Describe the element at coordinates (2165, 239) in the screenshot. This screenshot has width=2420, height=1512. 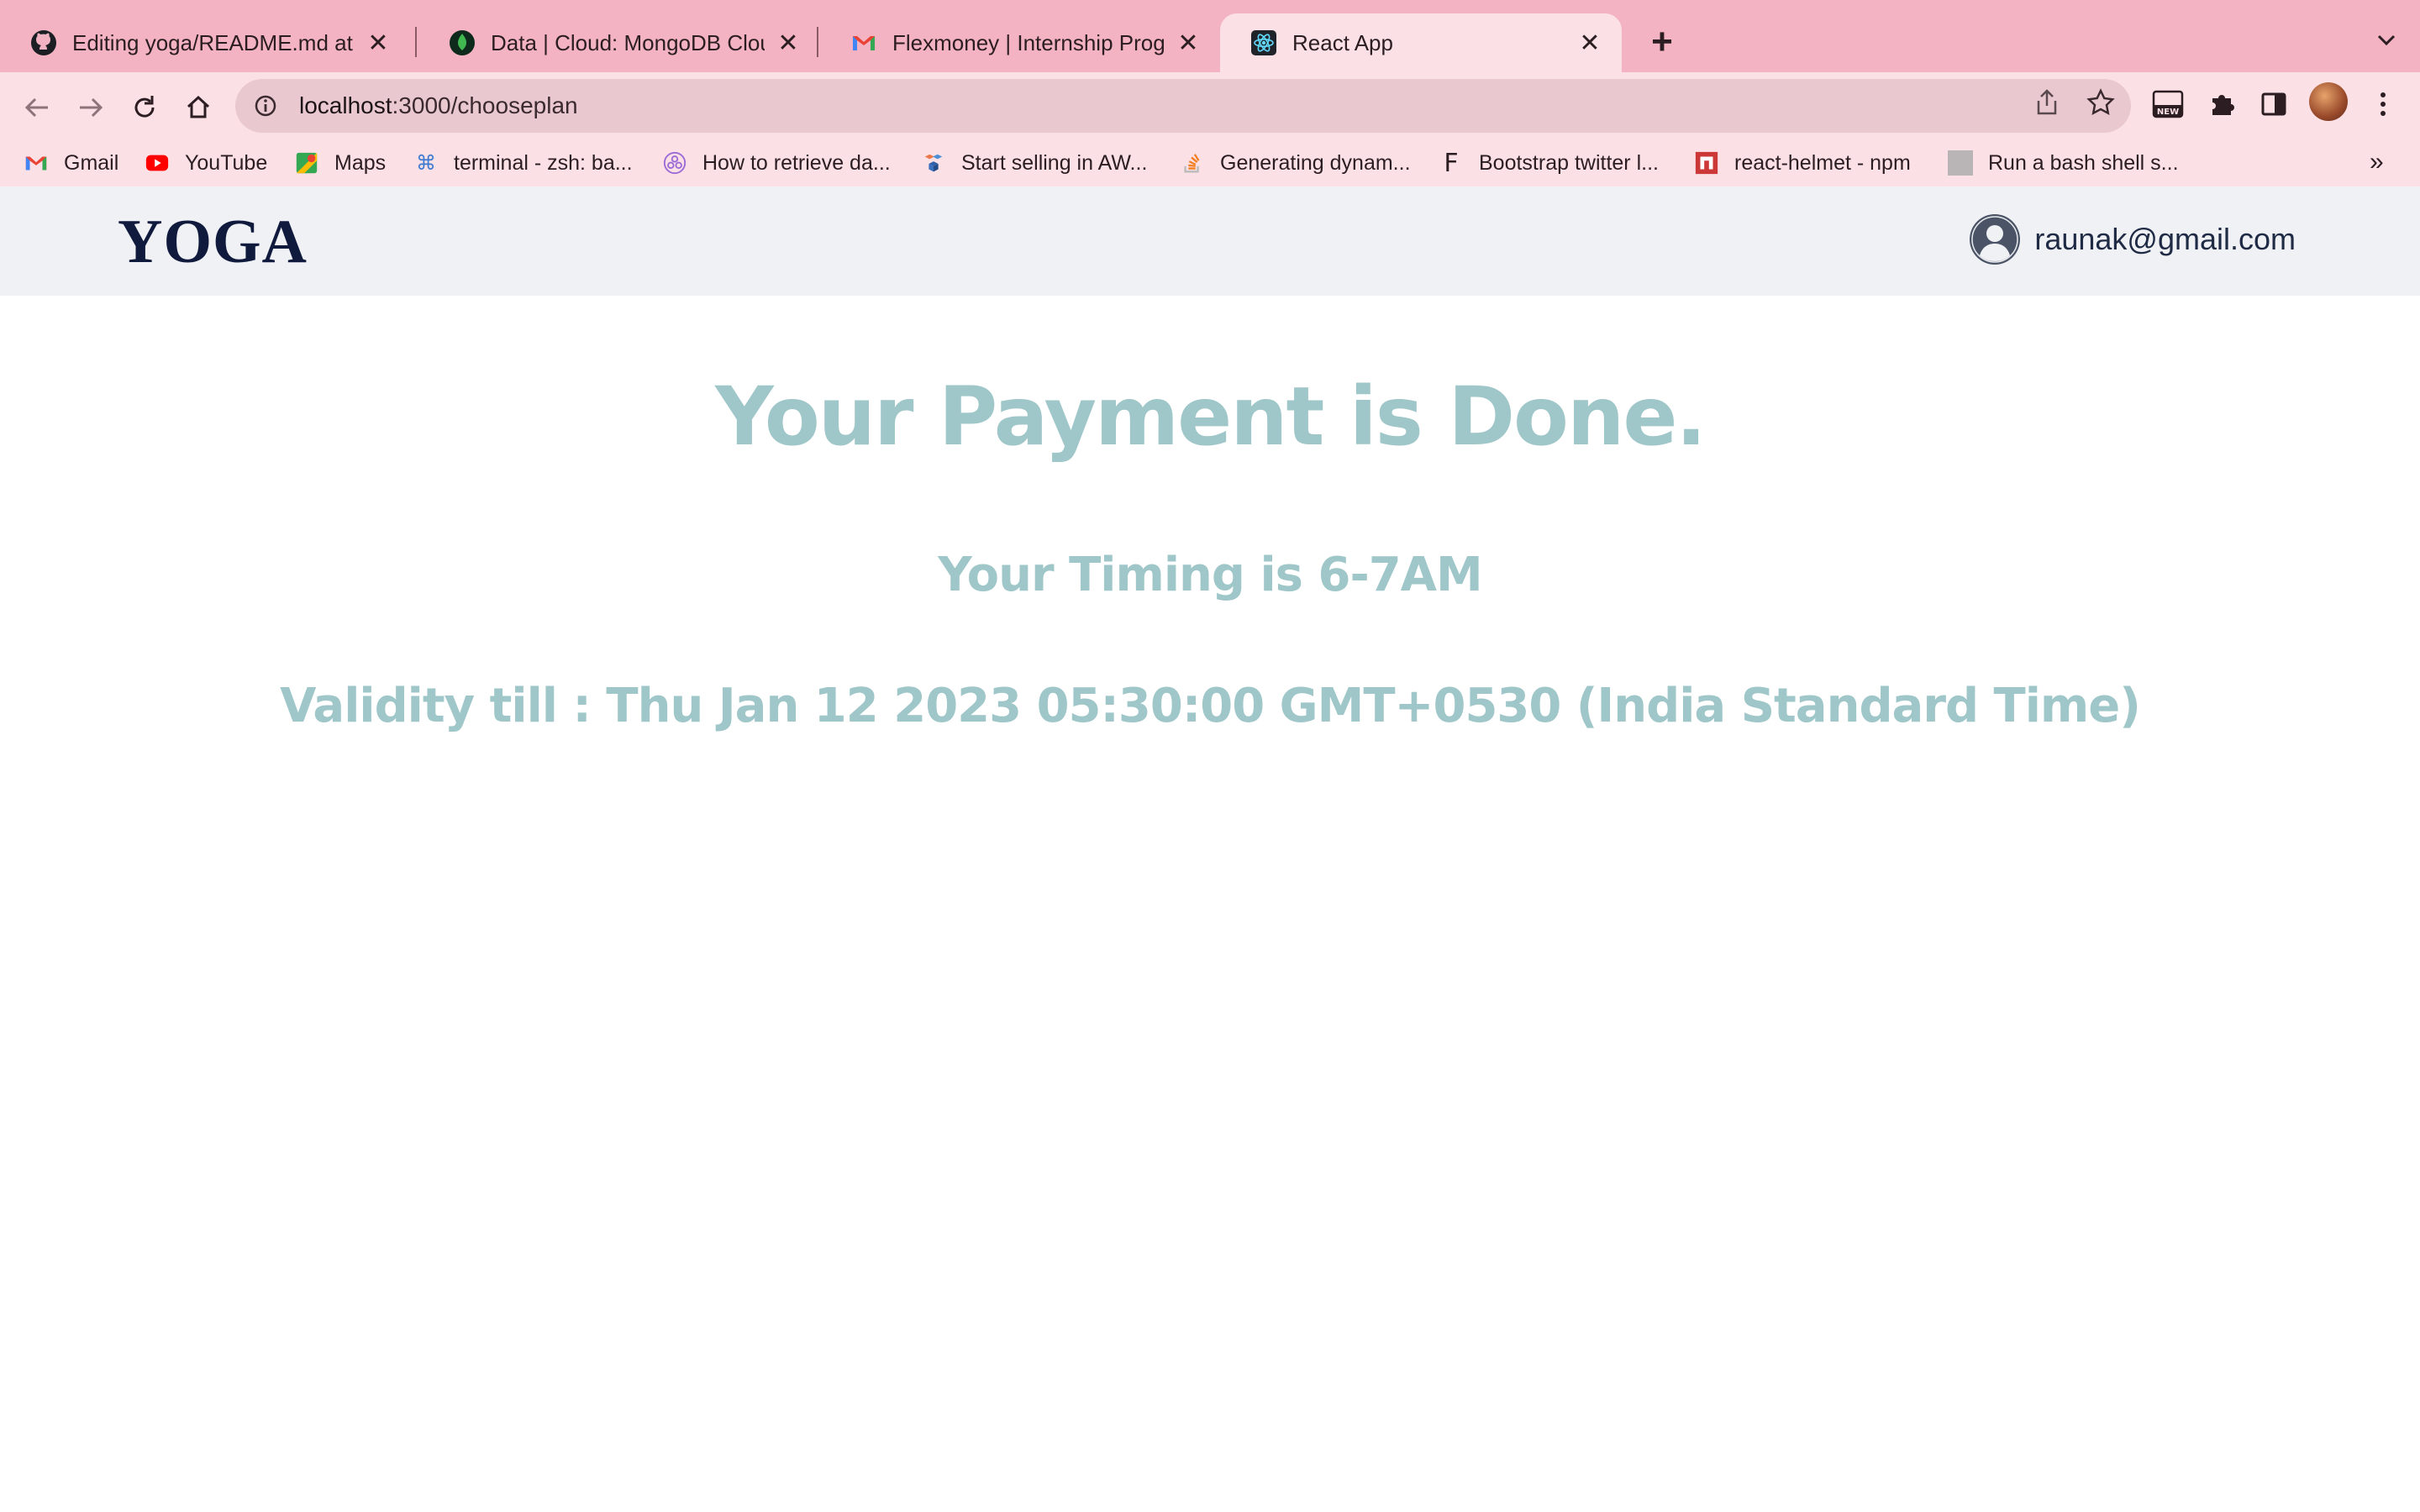
I see `user-email: raunak@gmail.com` at that location.